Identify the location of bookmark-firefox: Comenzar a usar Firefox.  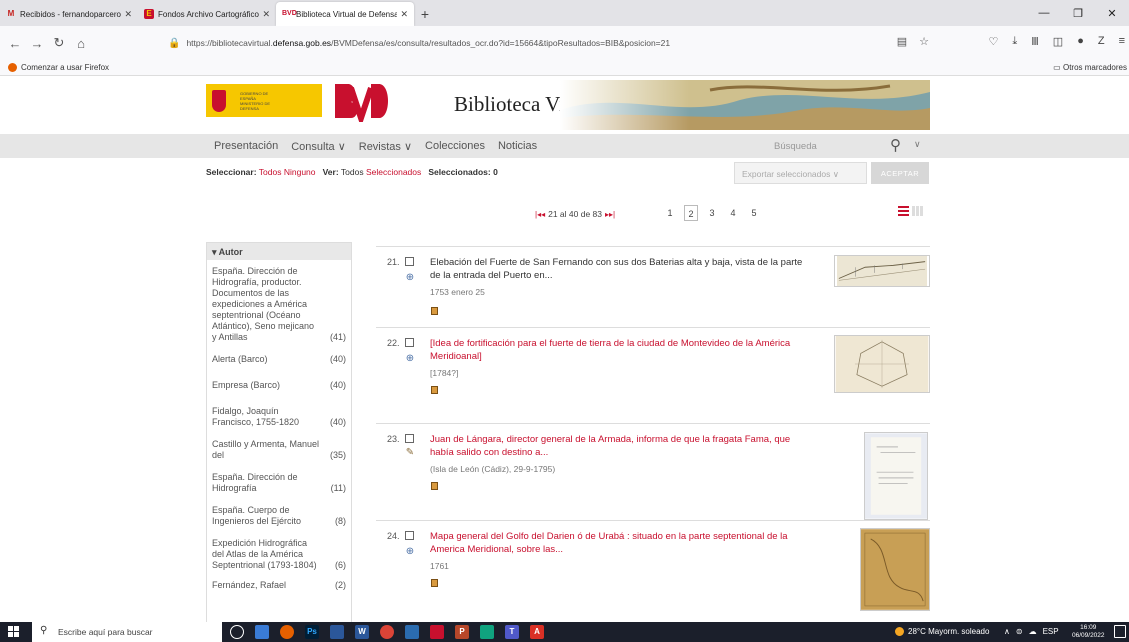
(65, 67).